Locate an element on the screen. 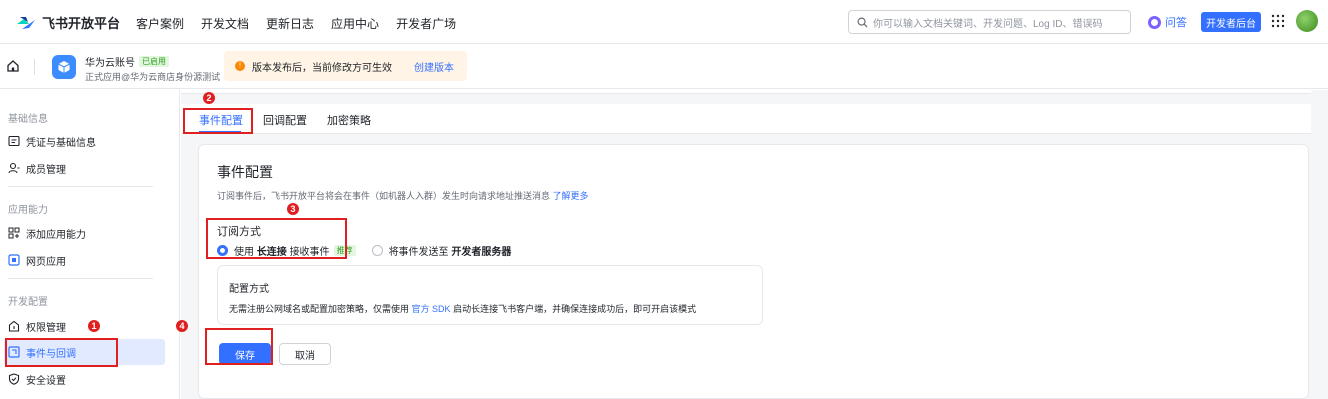 The image size is (1328, 399). app-icon is located at coordinates (64, 67).